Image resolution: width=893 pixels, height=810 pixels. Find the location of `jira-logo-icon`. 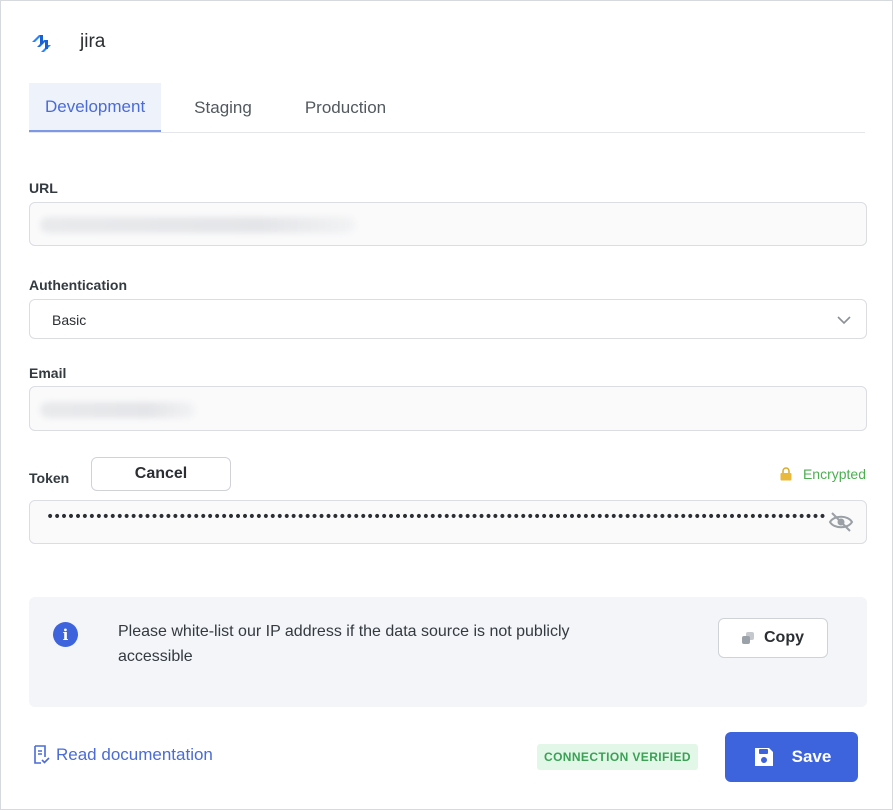

jira-logo-icon is located at coordinates (41, 43).